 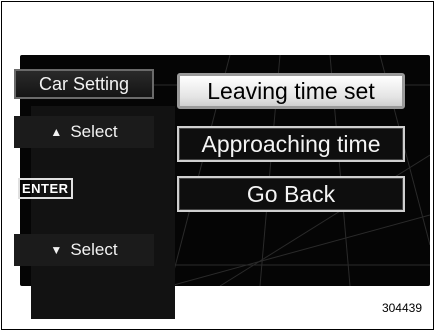 What do you see at coordinates (56, 250) in the screenshot?
I see `down-triangle-icon: ▼` at bounding box center [56, 250].